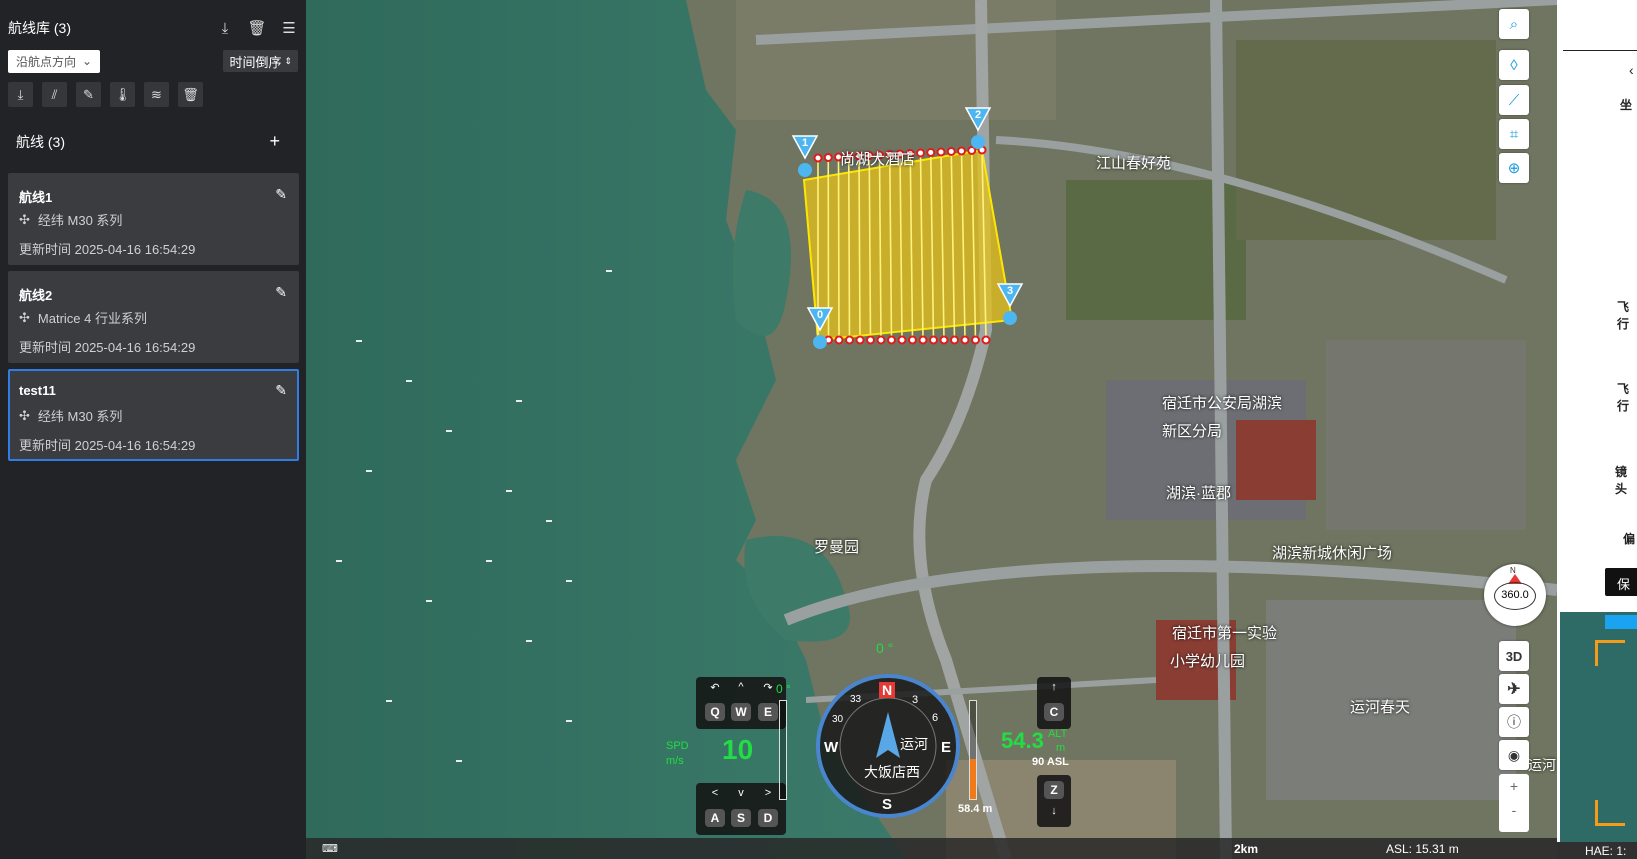 This screenshot has width=1637, height=859. Describe the element at coordinates (1514, 656) in the screenshot. I see `3d-view-button: 3D` at that location.